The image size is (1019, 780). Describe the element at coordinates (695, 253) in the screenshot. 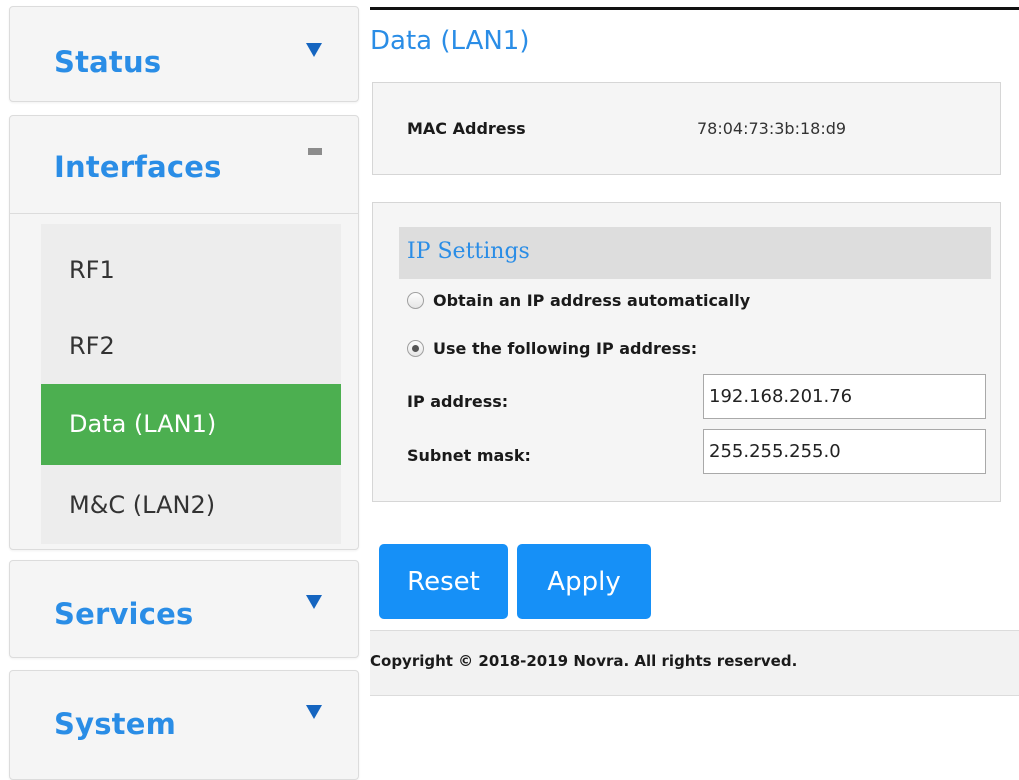

I see `ip-settings-header: IP Settings` at that location.